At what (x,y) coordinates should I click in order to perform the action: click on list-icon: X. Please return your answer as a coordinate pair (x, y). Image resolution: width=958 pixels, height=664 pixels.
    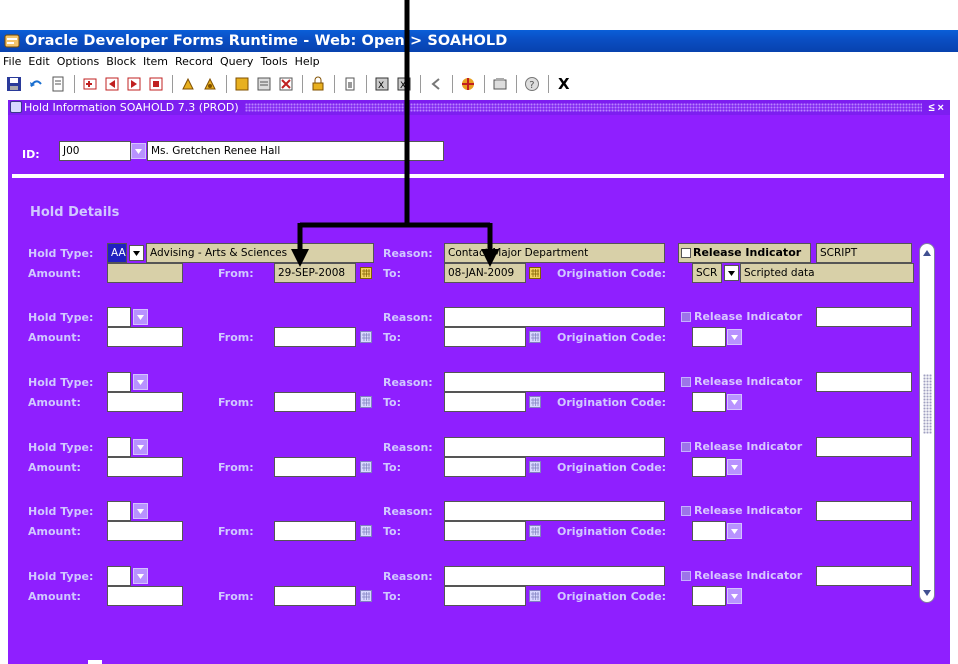
    Looking at the image, I should click on (404, 84).